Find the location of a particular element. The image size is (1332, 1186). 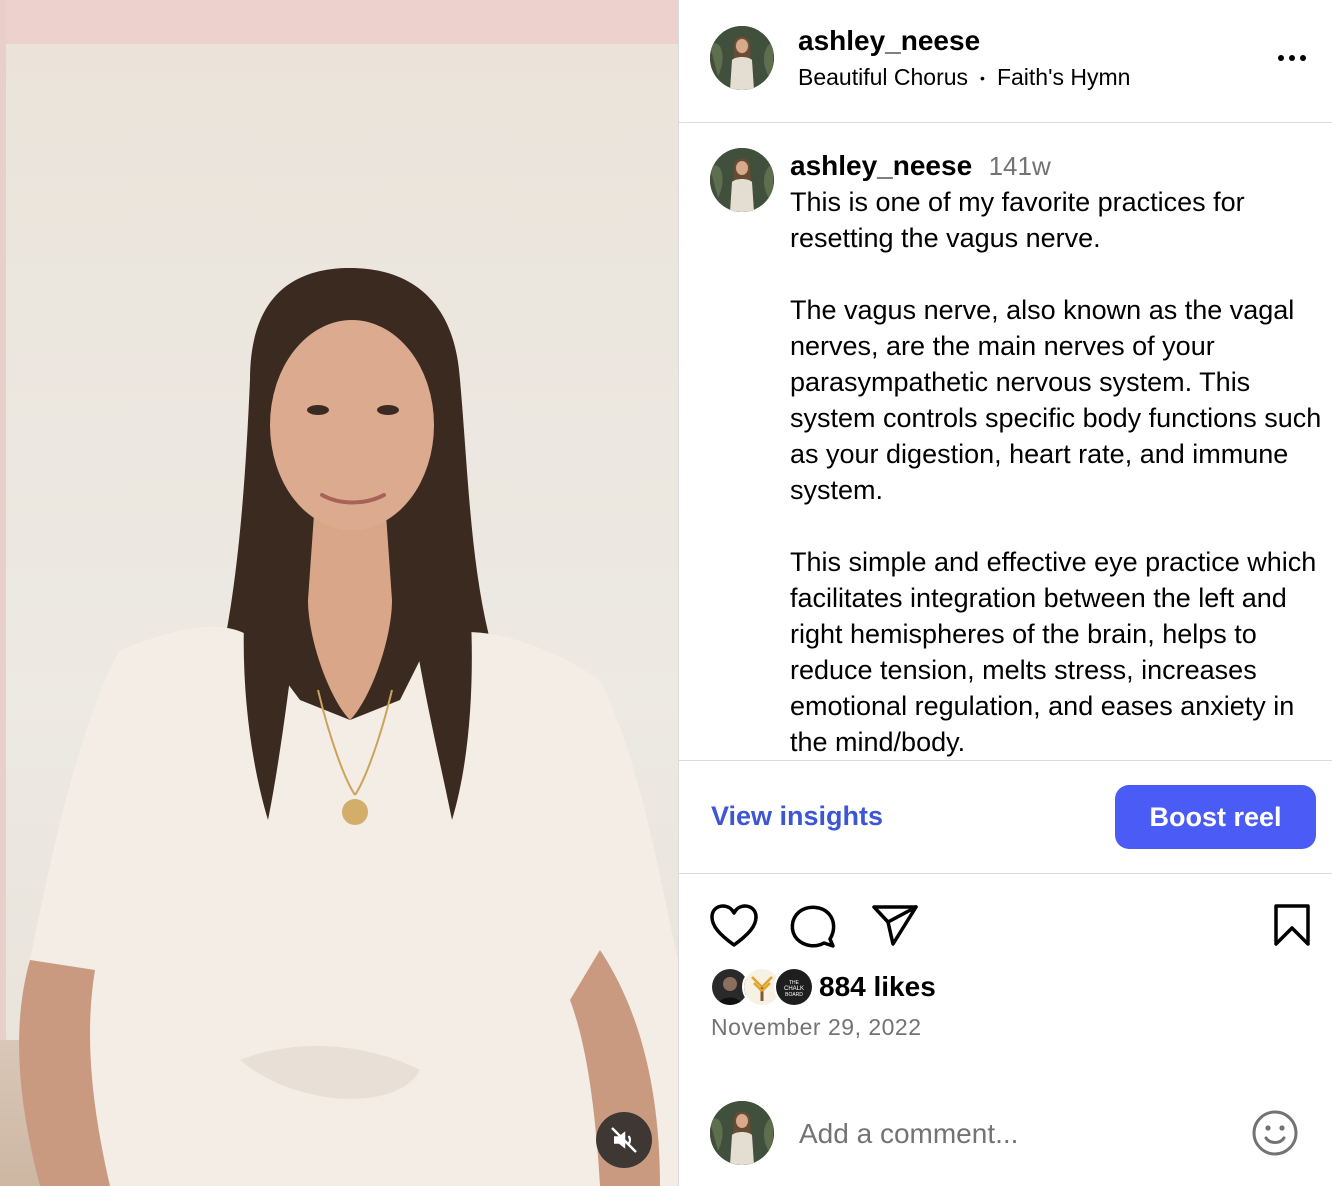

caption-timestamp: 141w is located at coordinates (1020, 166).